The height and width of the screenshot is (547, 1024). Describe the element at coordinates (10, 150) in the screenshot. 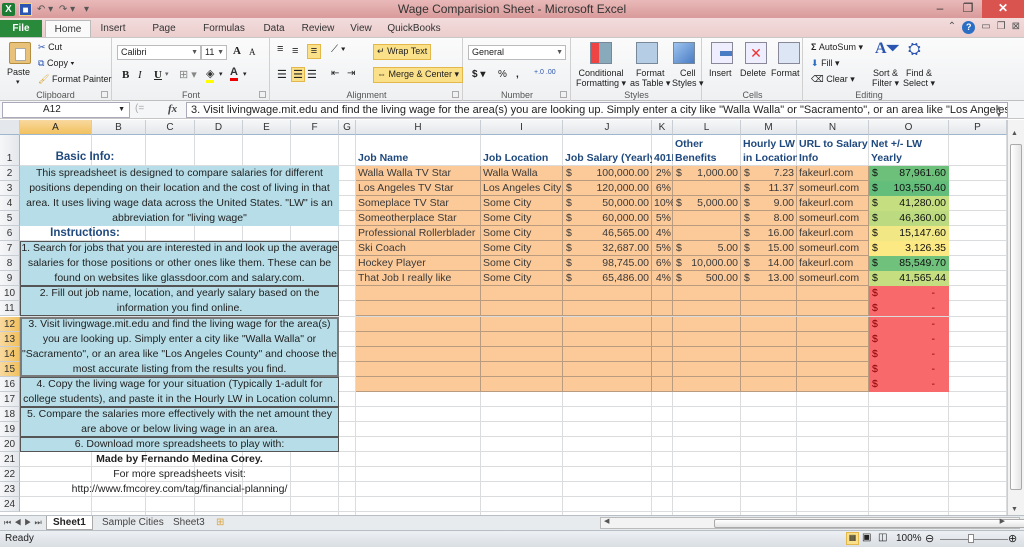

I see `row-header-1: 1` at that location.